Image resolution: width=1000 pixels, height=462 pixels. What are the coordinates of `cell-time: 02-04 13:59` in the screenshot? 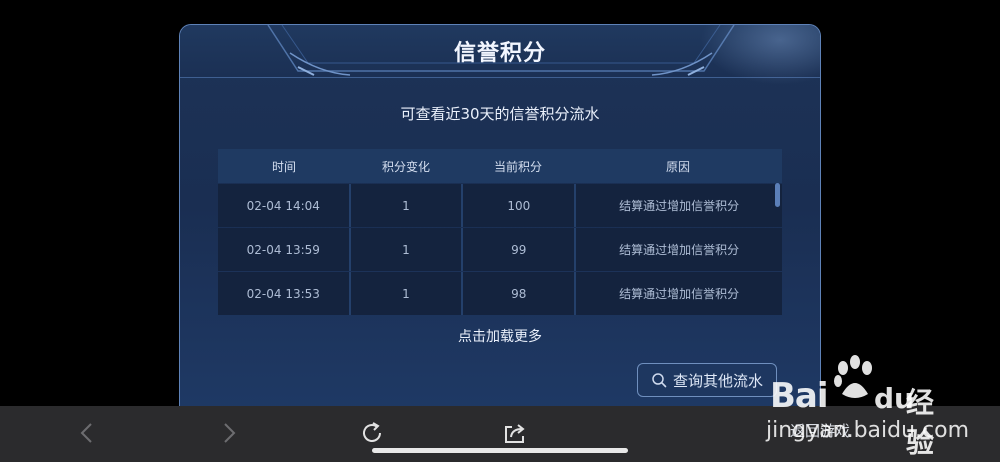 It's located at (284, 249).